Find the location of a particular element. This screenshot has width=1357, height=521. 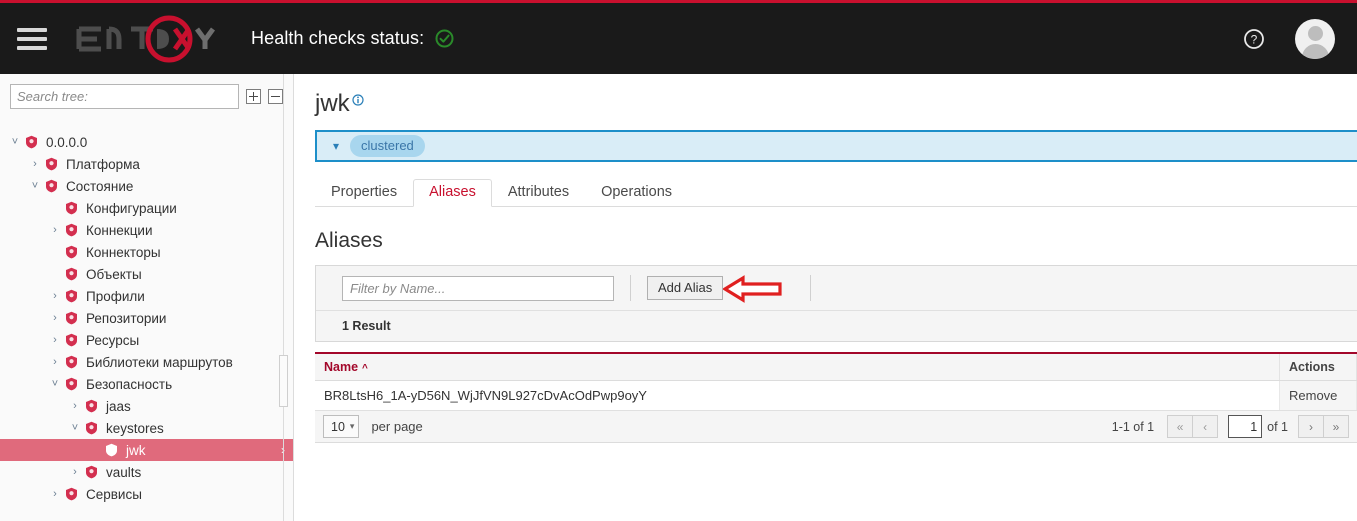

tab-properties: Properties is located at coordinates (364, 193).